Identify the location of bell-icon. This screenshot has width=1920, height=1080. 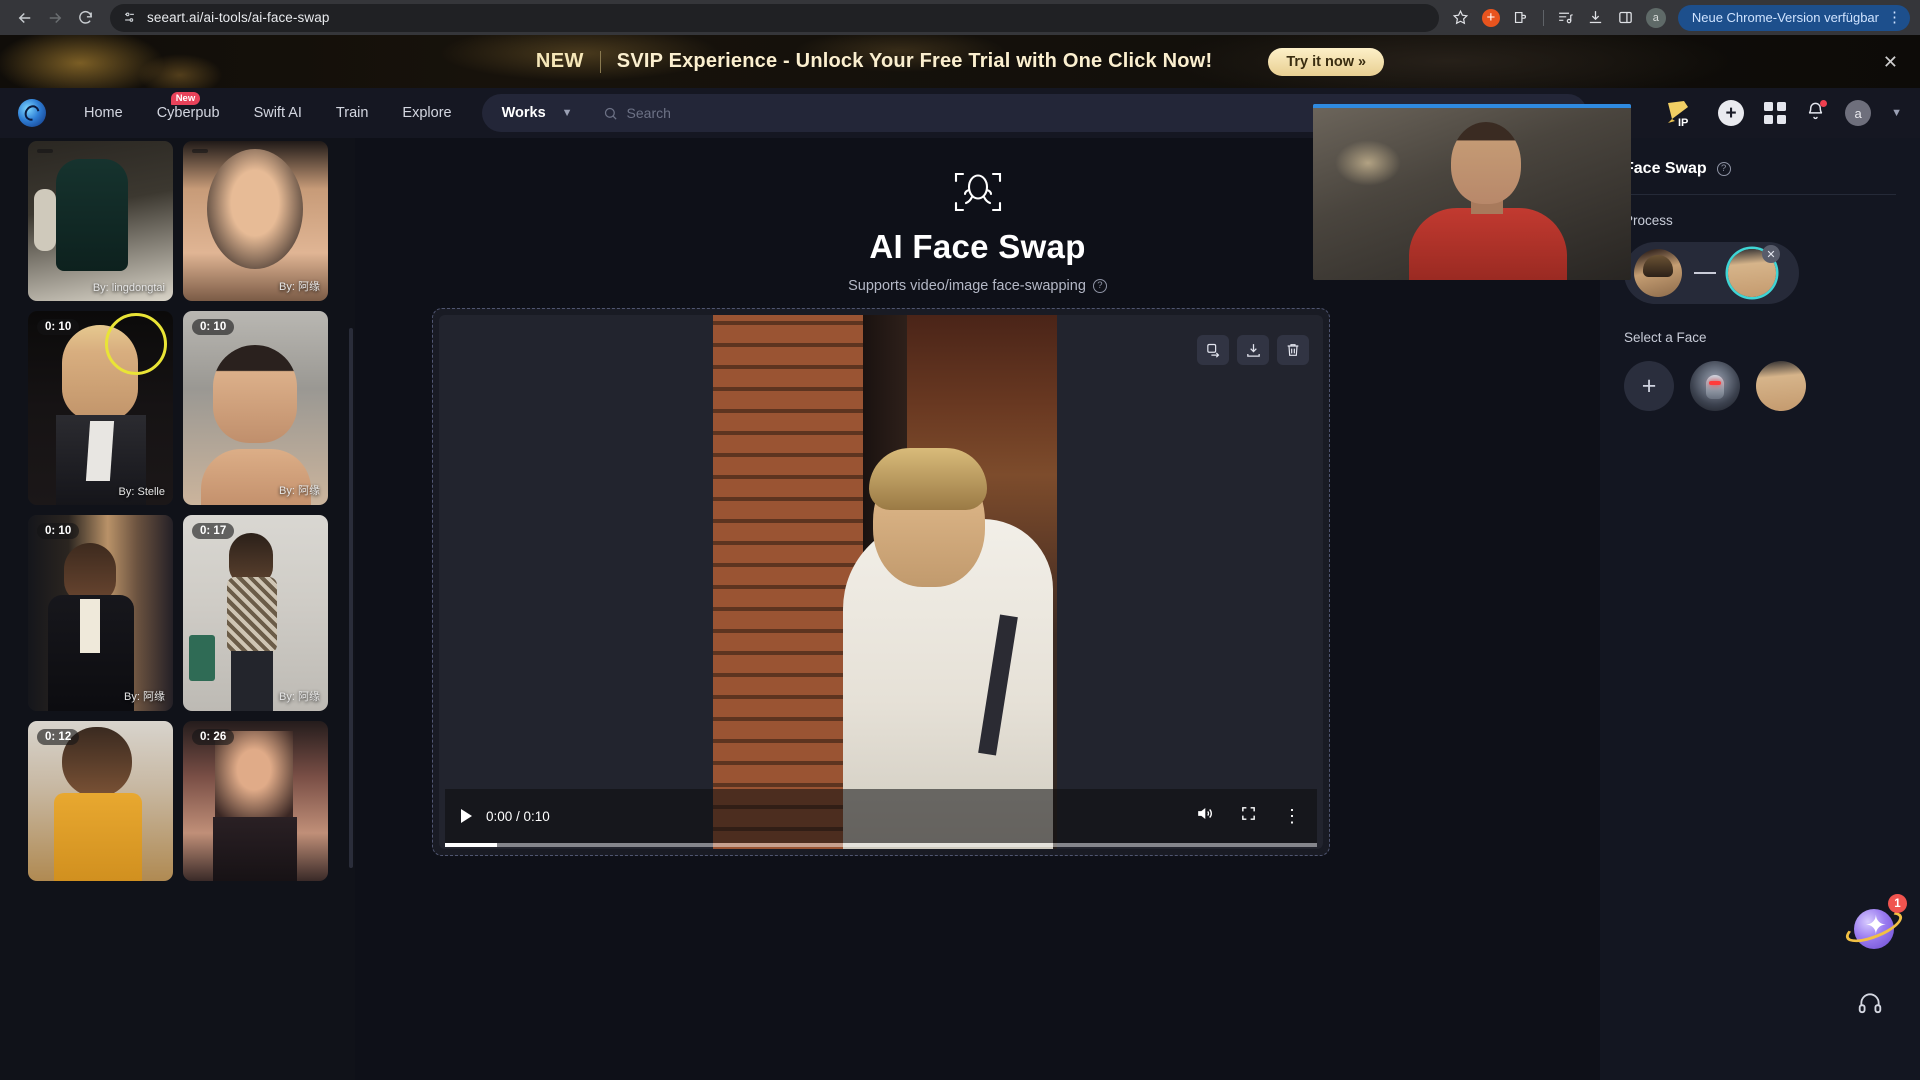
(1817, 112).